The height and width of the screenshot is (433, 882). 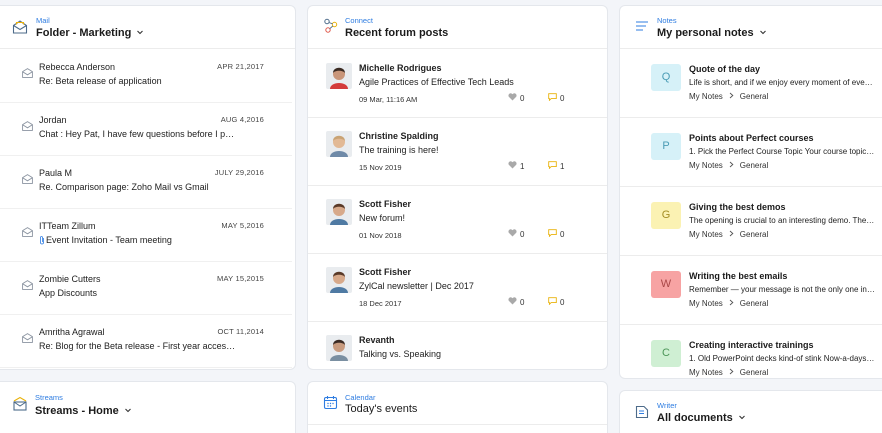 I want to click on note-title: Points about Perfect courses, so click(x=751, y=138).